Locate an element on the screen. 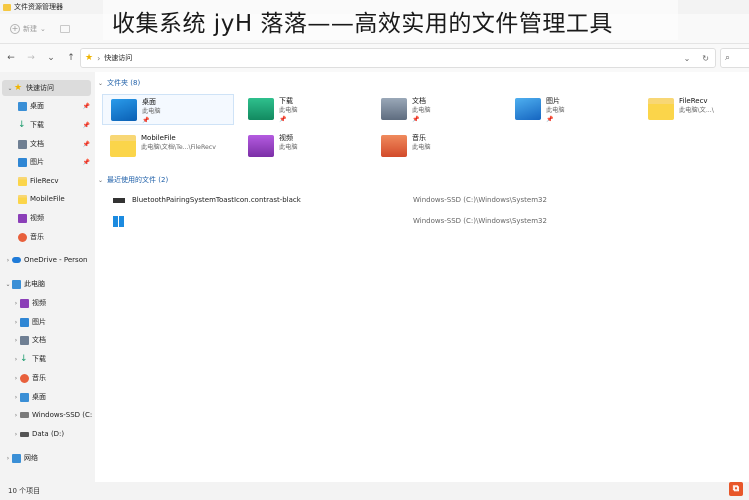 The height and width of the screenshot is (500, 749). section-title: 文件夹 (8) is located at coordinates (124, 83).